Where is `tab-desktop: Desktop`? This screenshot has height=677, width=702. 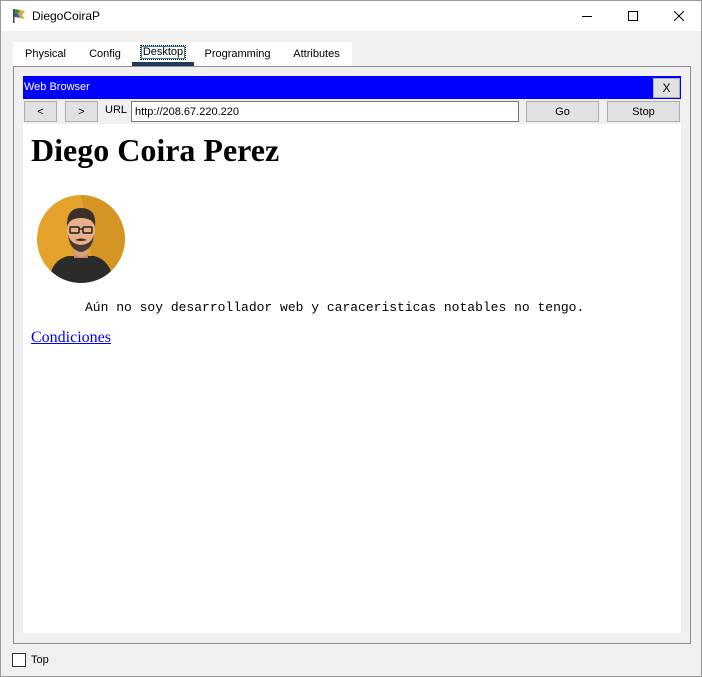 tab-desktop: Desktop is located at coordinates (163, 54).